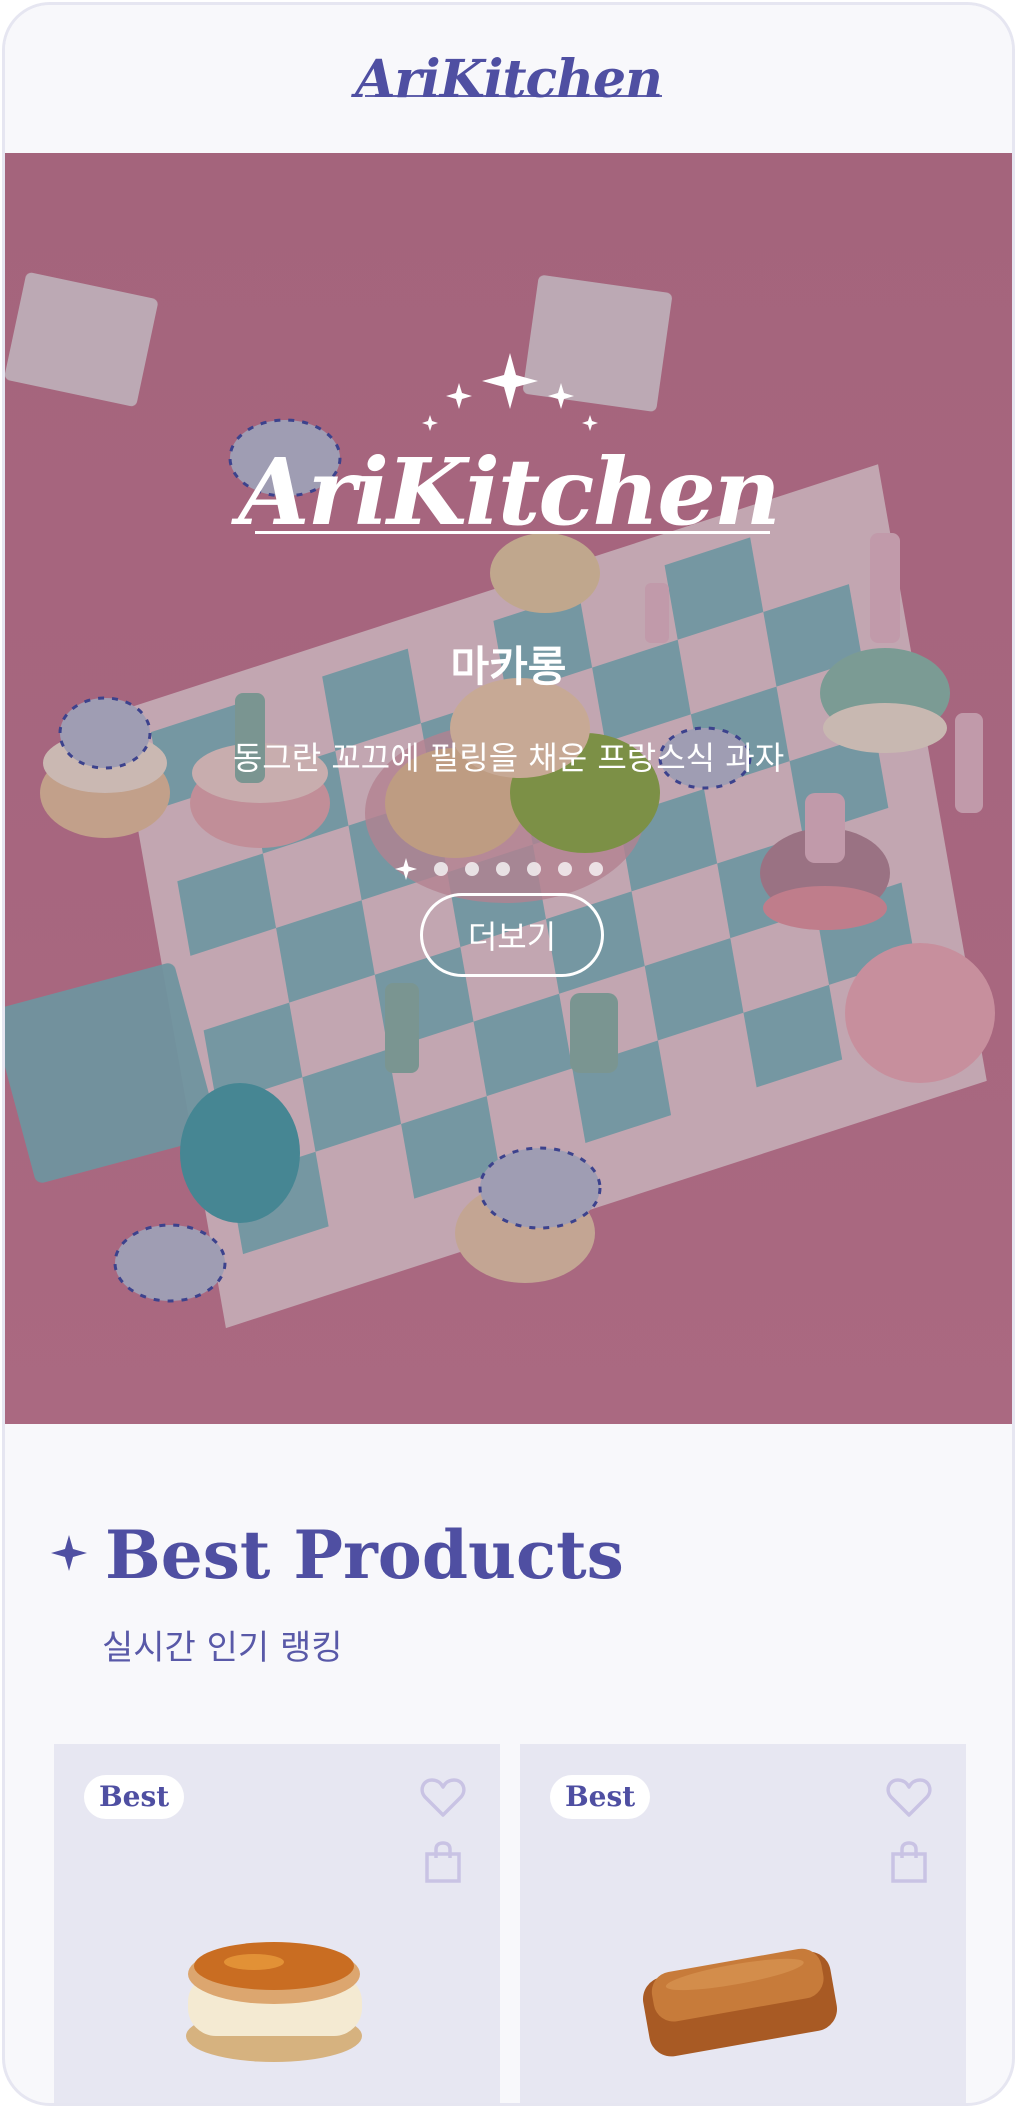 This screenshot has width=1017, height=2108. Describe the element at coordinates (510, 392) in the screenshot. I see `sparkles-icon` at that location.